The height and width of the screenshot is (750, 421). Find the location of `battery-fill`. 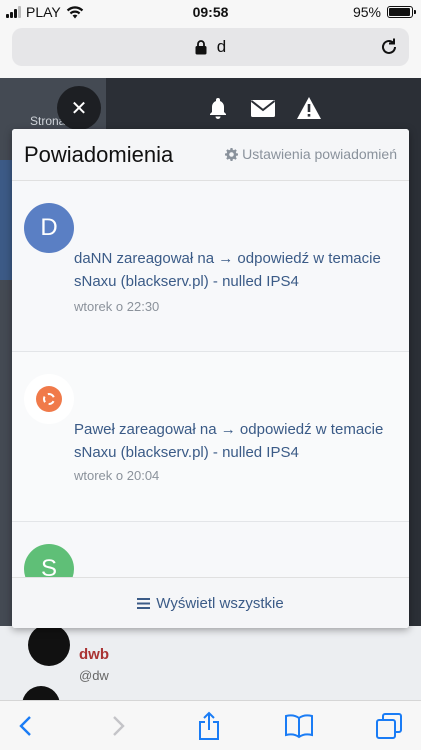

battery-fill is located at coordinates (399, 12).